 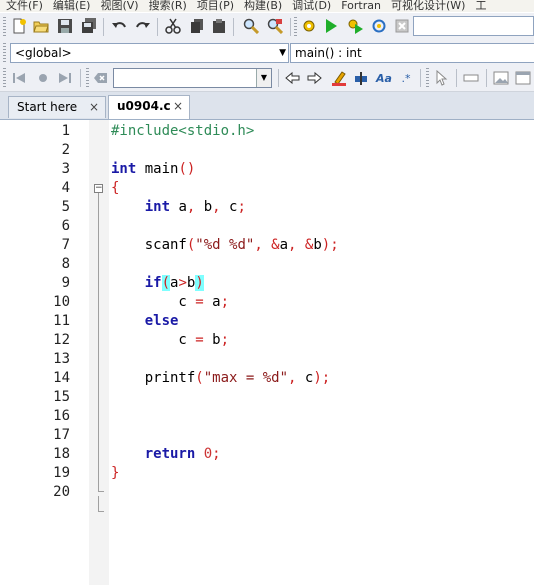 I want to click on code-line: #include<stdio.h>, so click(x=182, y=131).